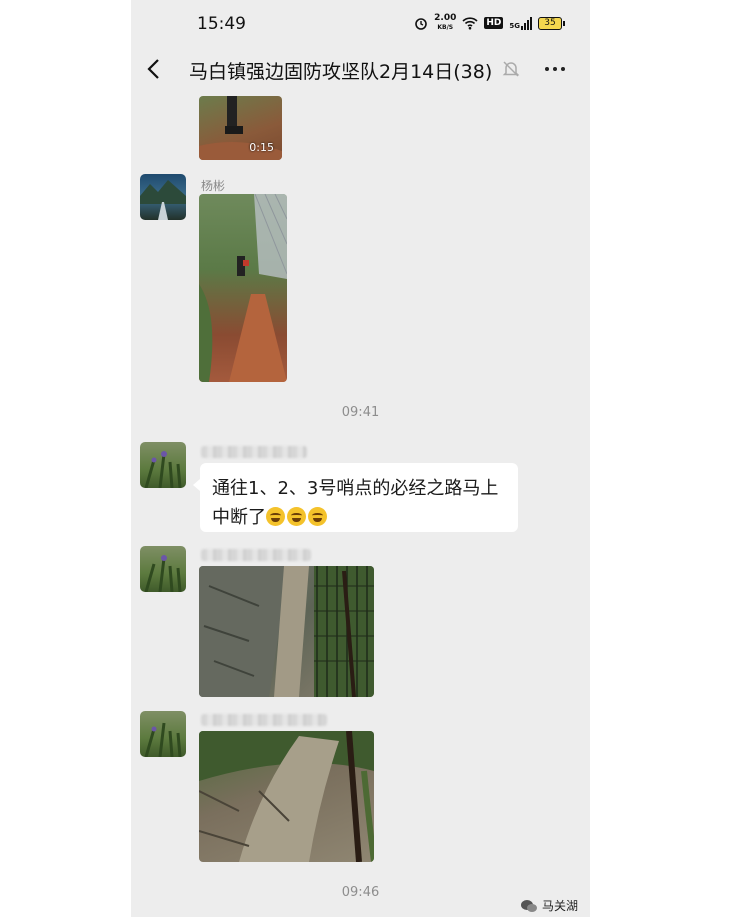 The width and height of the screenshot is (750, 917). Describe the element at coordinates (341, 72) in the screenshot. I see `chat-title: 马白镇强边固防攻坚队2月14日(38)` at that location.